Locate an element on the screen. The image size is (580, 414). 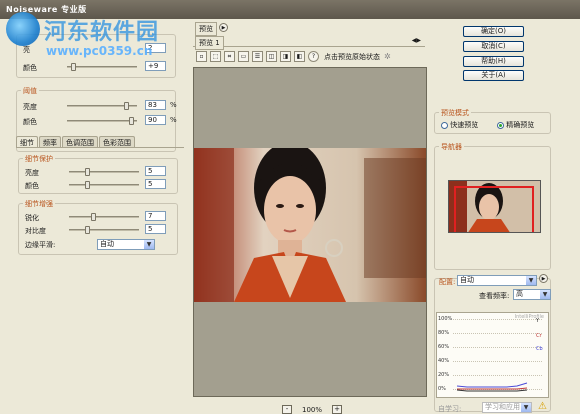
window-title: Noiseware 专业版 is located at coordinates (46, 9).